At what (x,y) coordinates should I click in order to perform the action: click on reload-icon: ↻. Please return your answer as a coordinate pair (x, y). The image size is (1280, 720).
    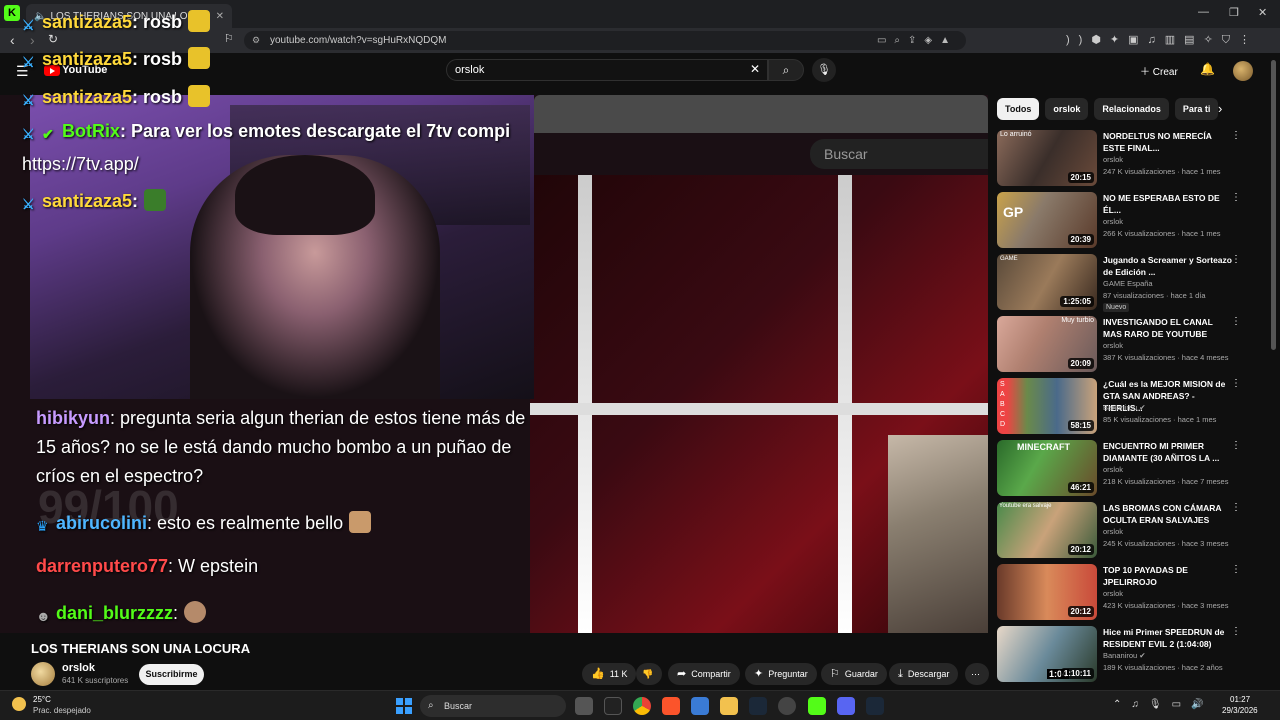
    Looking at the image, I should click on (53, 39).